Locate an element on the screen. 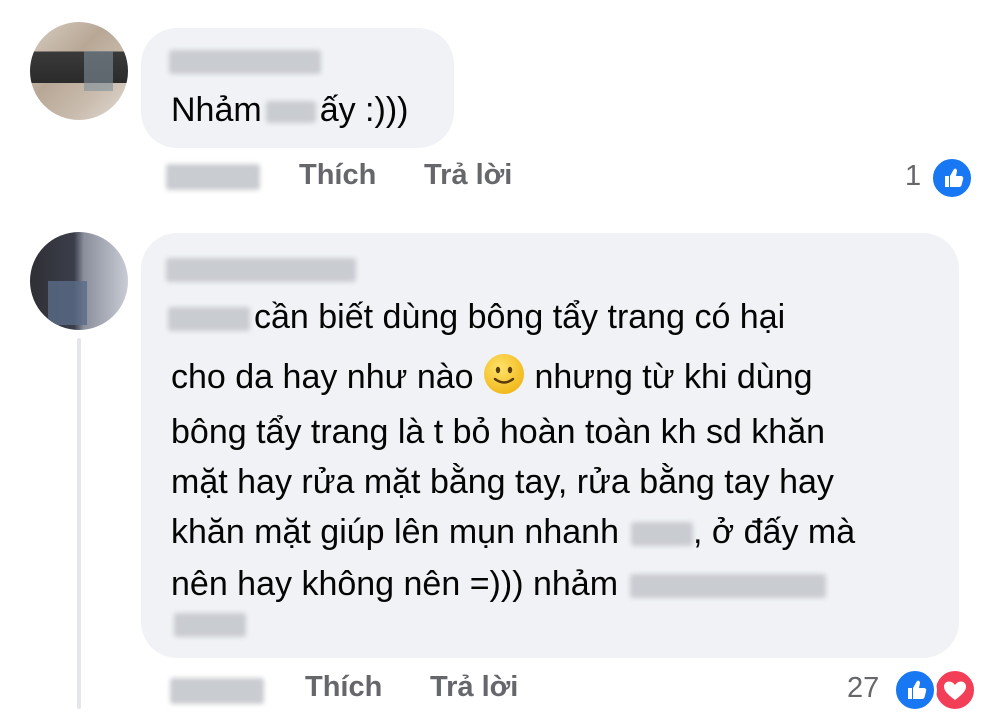 The image size is (1000, 714). comment-line-text: cần biết dùng bông tẩy trang có hại is located at coordinates (520, 317).